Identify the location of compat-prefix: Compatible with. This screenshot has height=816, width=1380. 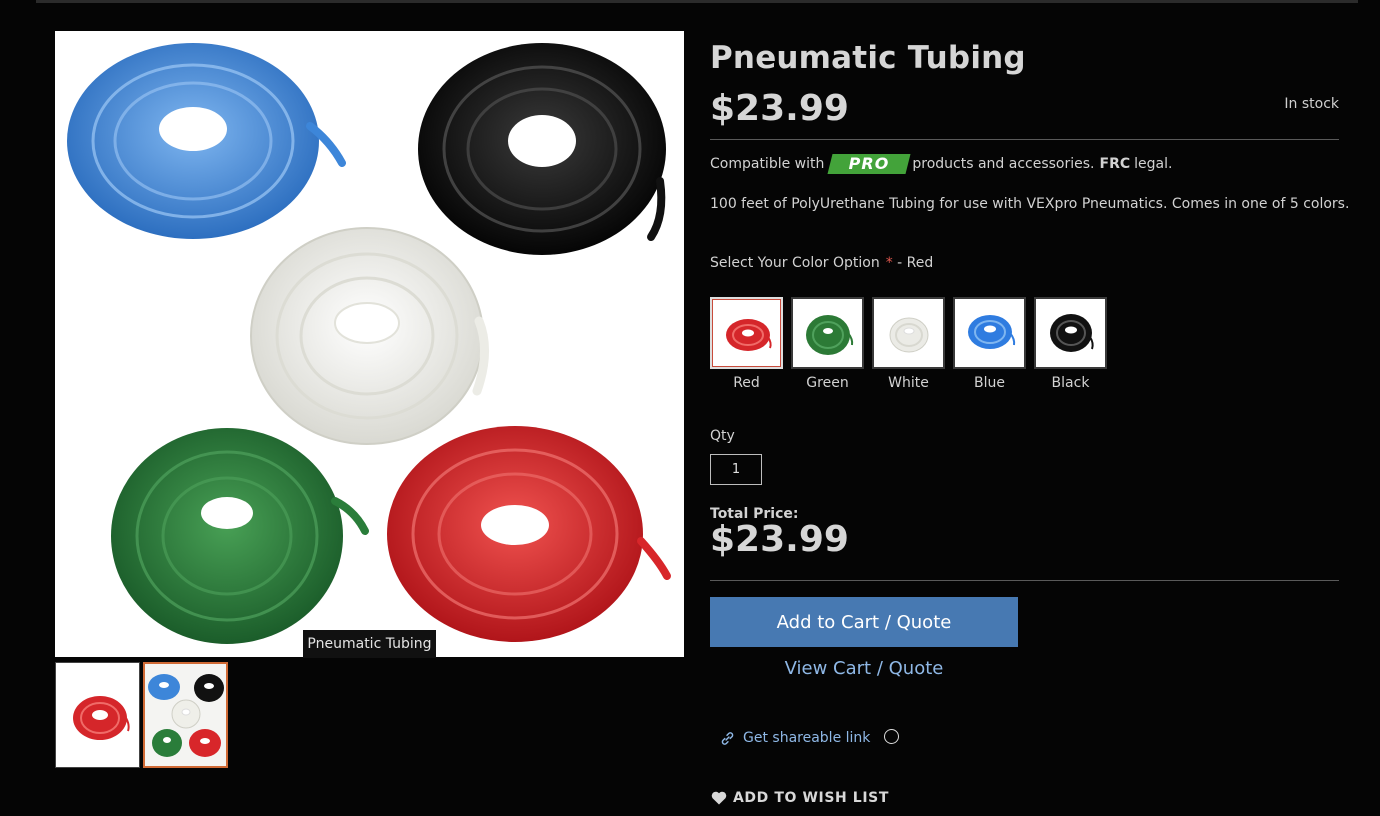
(767, 164).